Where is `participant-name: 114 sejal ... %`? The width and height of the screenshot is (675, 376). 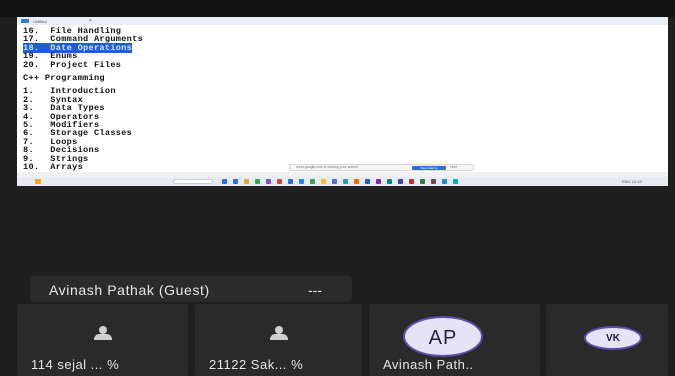
participant-name: 114 sejal ... % is located at coordinates (75, 364).